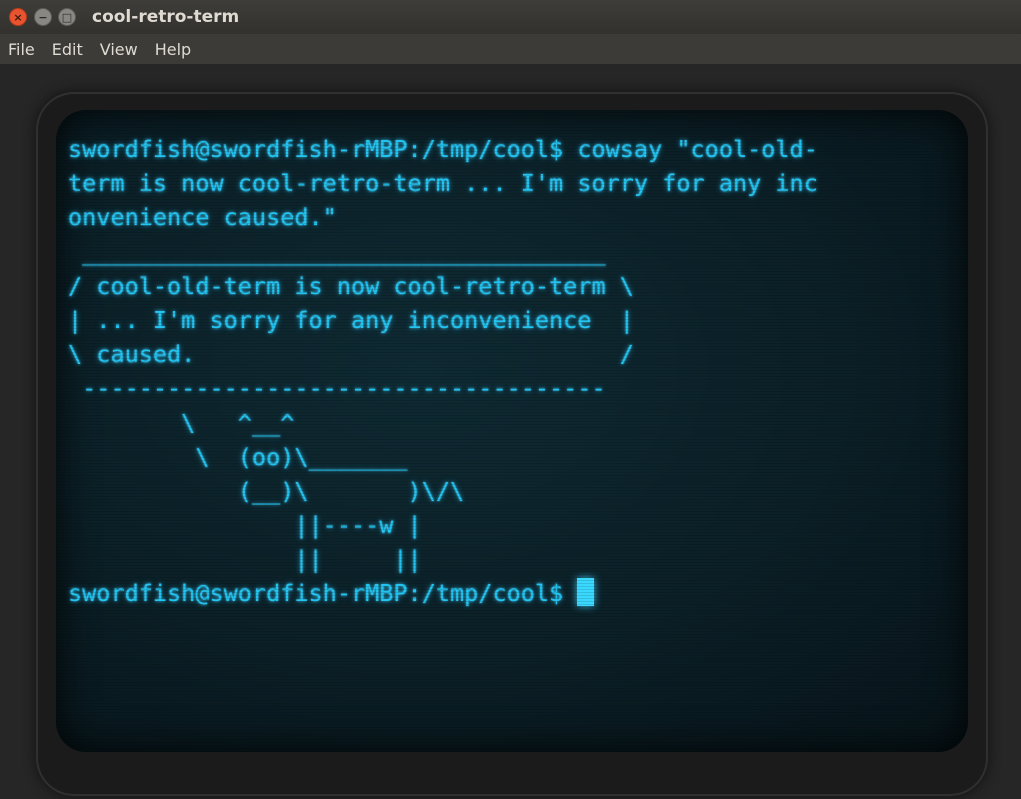  What do you see at coordinates (337, 388) in the screenshot?
I see `terminal-line: -------------------------------------` at bounding box center [337, 388].